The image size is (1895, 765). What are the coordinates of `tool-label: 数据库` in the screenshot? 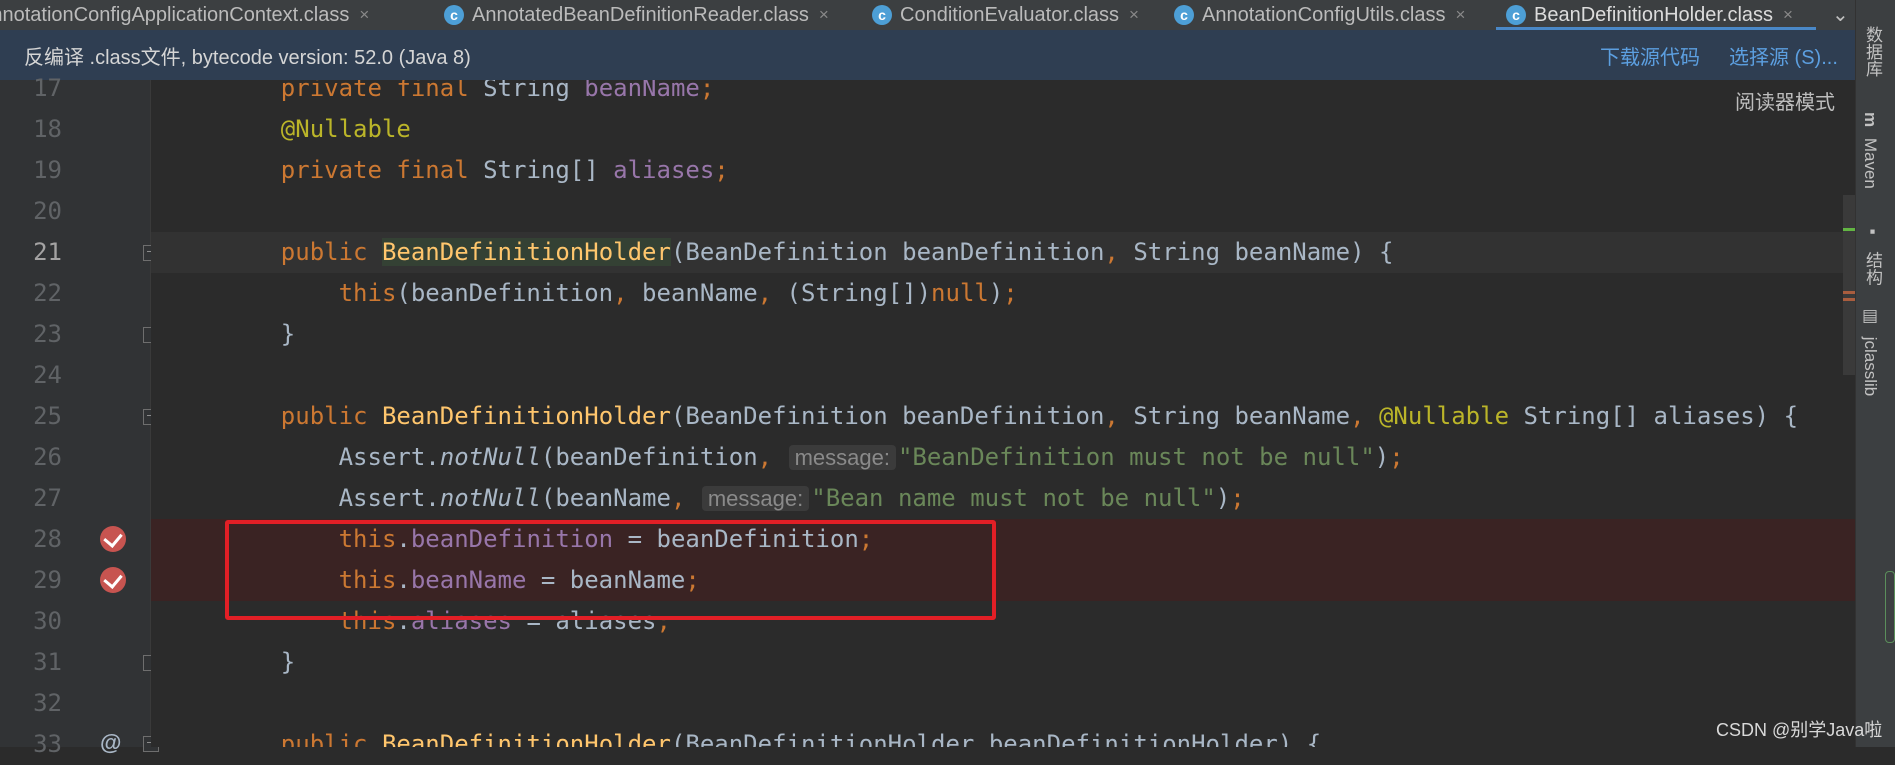 It's located at (1872, 51).